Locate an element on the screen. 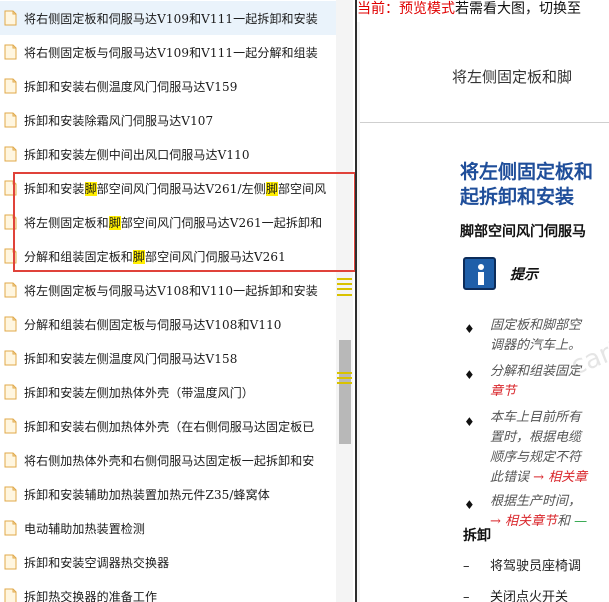 Image resolution: width=609 pixels, height=602 pixels. tree-item-label: 将右侧固定板和伺服马达V109和V111一起拆卸和安装 is located at coordinates (171, 18).